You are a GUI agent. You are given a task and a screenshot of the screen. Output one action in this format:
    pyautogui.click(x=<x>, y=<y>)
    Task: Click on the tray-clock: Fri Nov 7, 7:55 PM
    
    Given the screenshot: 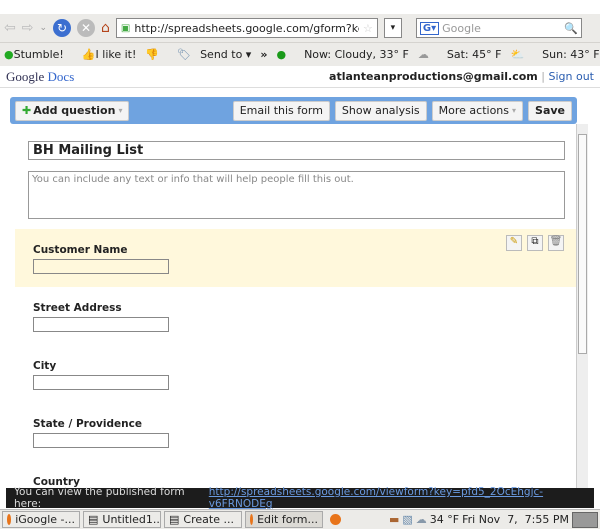 What is the action you would take?
    pyautogui.click(x=515, y=519)
    